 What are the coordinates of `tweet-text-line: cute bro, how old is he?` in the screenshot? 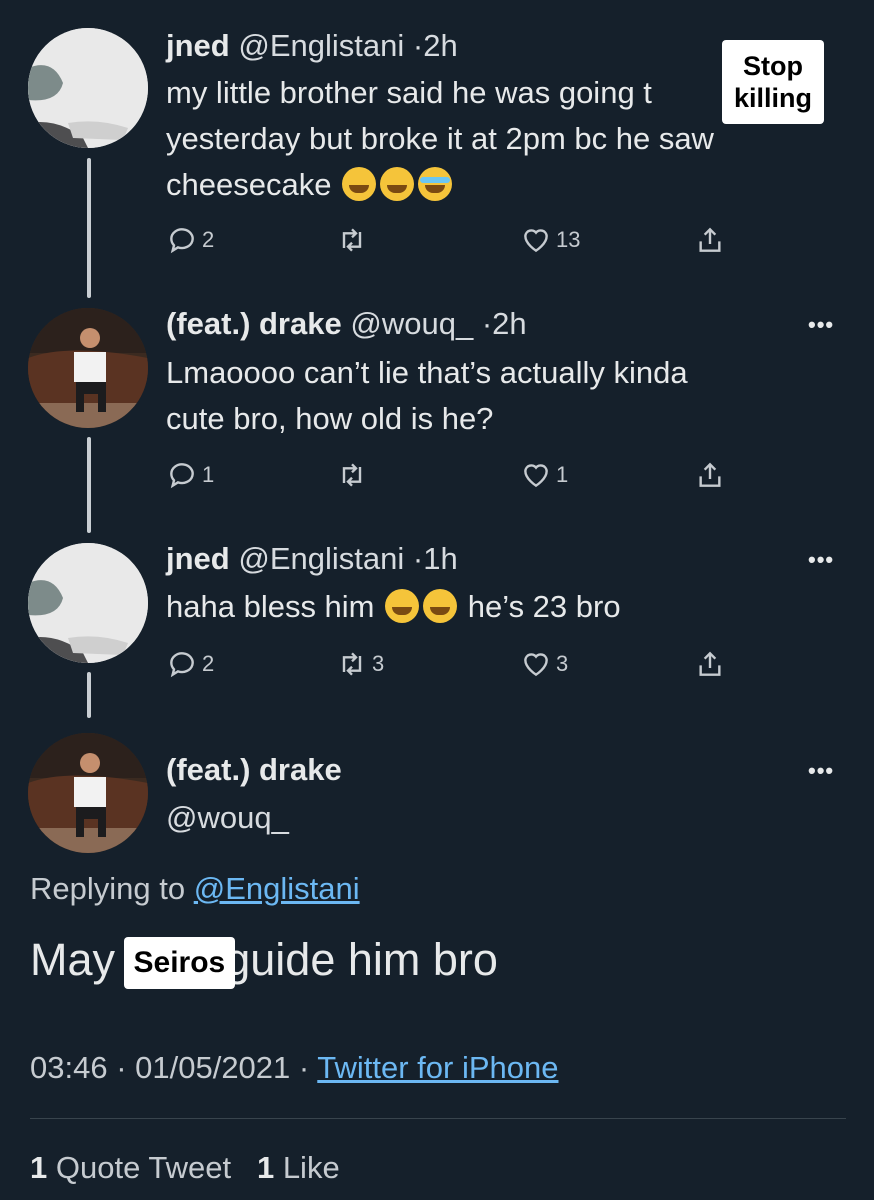 It's located at (330, 418).